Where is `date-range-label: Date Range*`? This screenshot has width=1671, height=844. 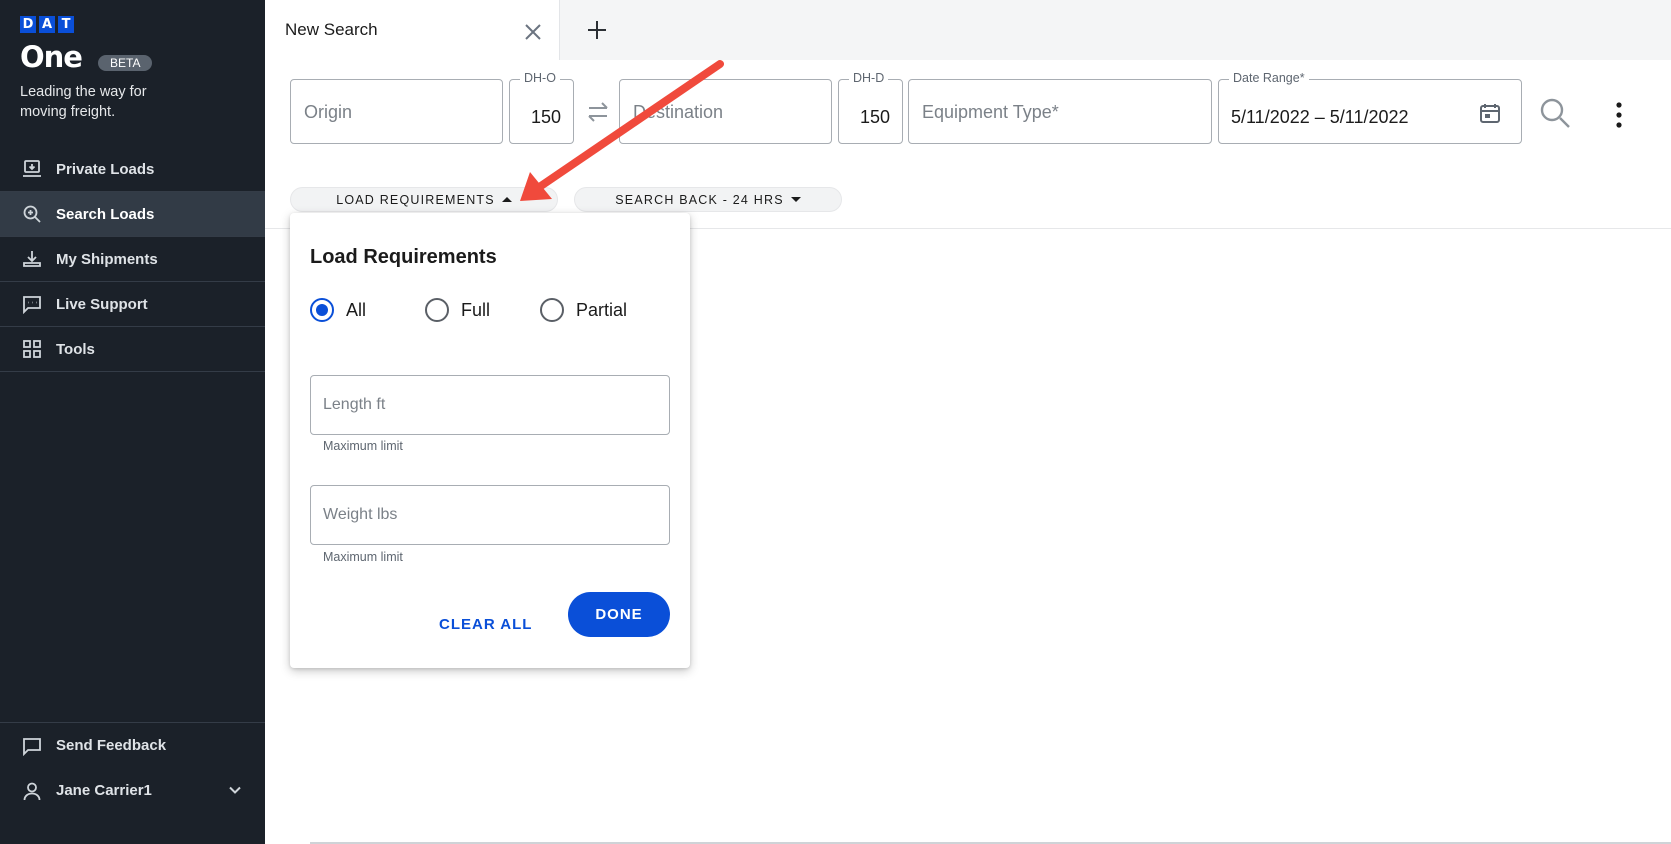 date-range-label: Date Range* is located at coordinates (1269, 78).